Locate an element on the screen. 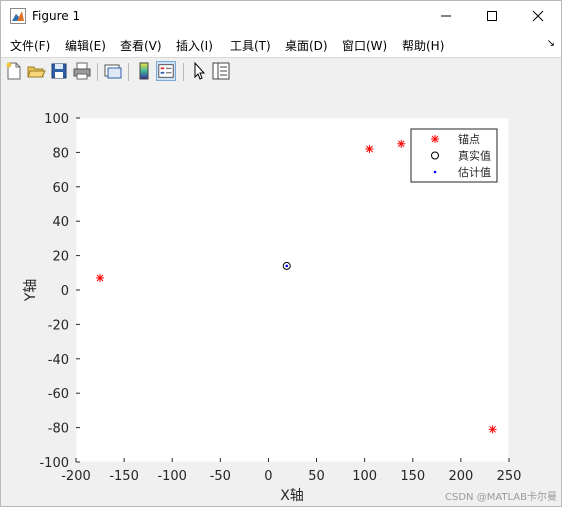 This screenshot has width=562, height=507. x-tick-label: 150 is located at coordinates (412, 476).